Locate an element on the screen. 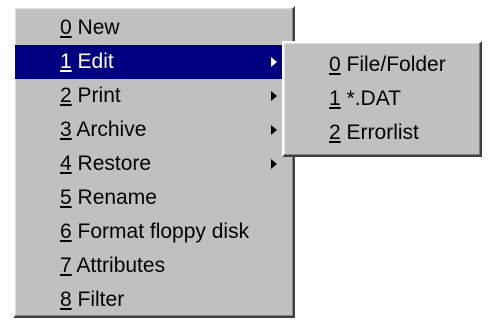 Image resolution: width=489 pixels, height=323 pixels. edit-submenu: 0 File/Folder 1 *.DAT 2 Errorlist is located at coordinates (382, 99).